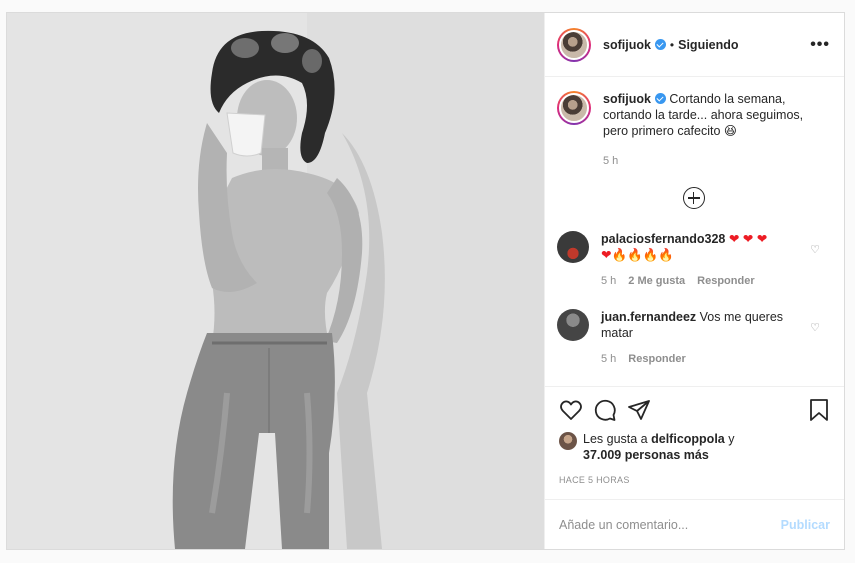 This screenshot has width=855, height=563. What do you see at coordinates (606, 255) in the screenshot?
I see `comment-text-hearts: ❤` at bounding box center [606, 255].